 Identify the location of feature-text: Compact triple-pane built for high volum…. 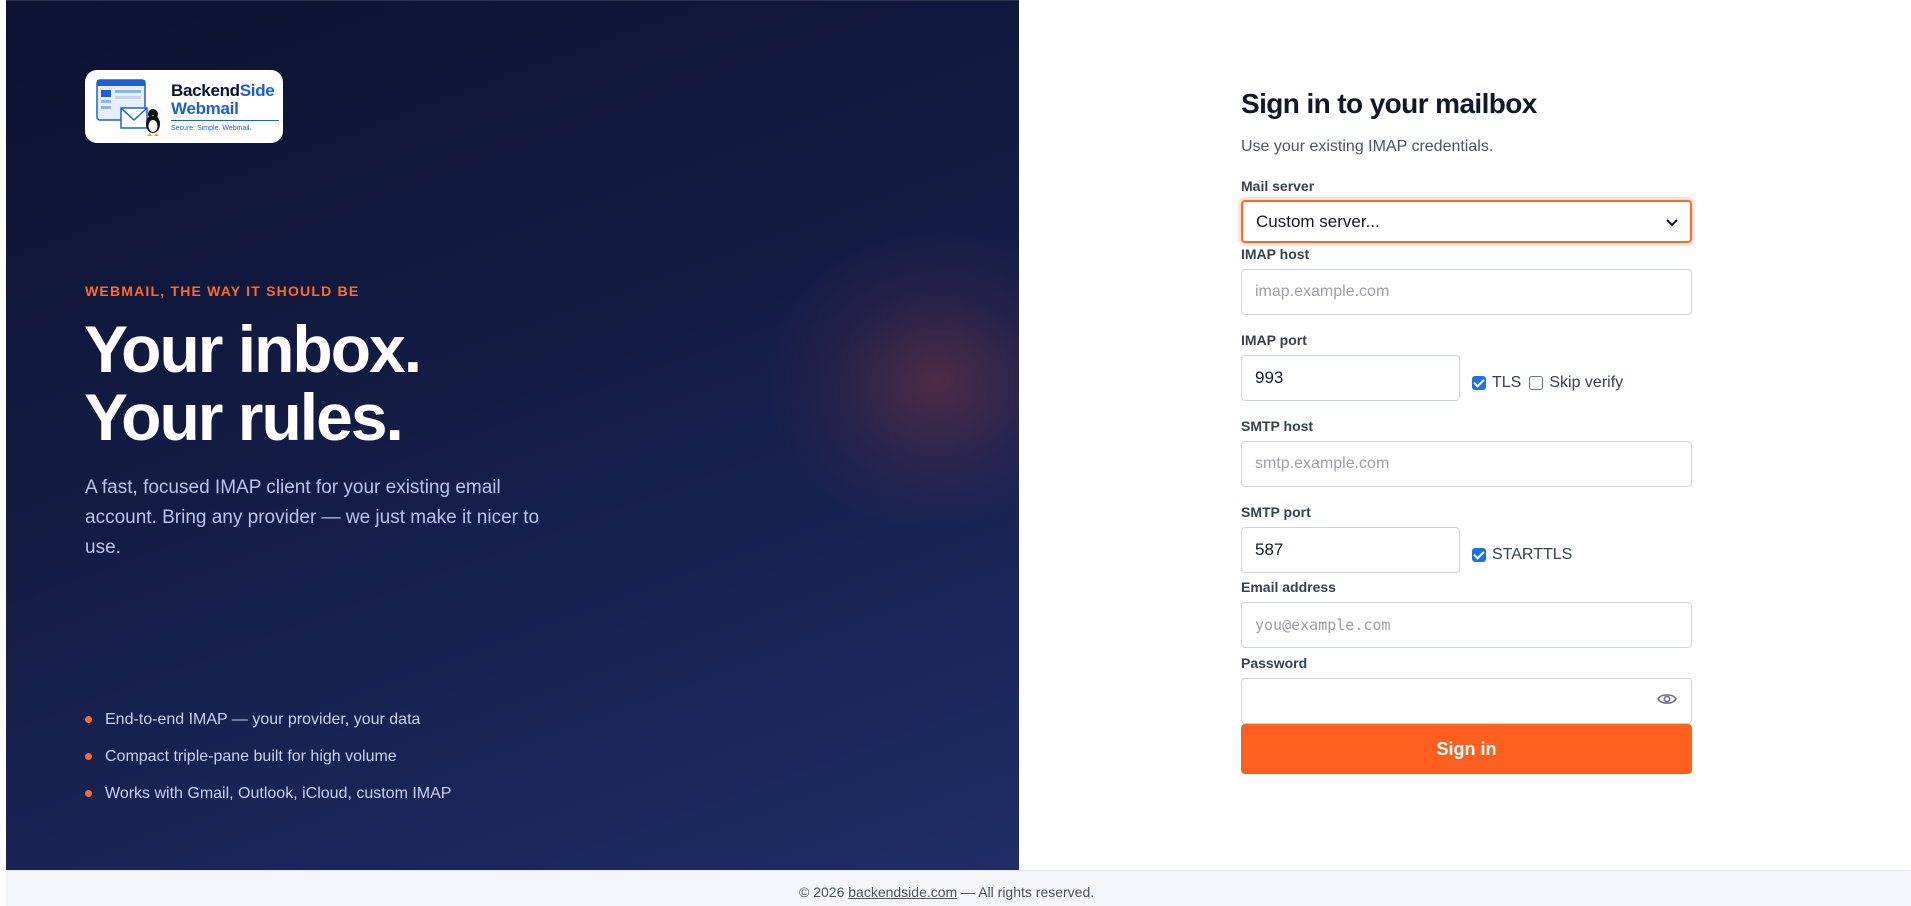
(251, 756).